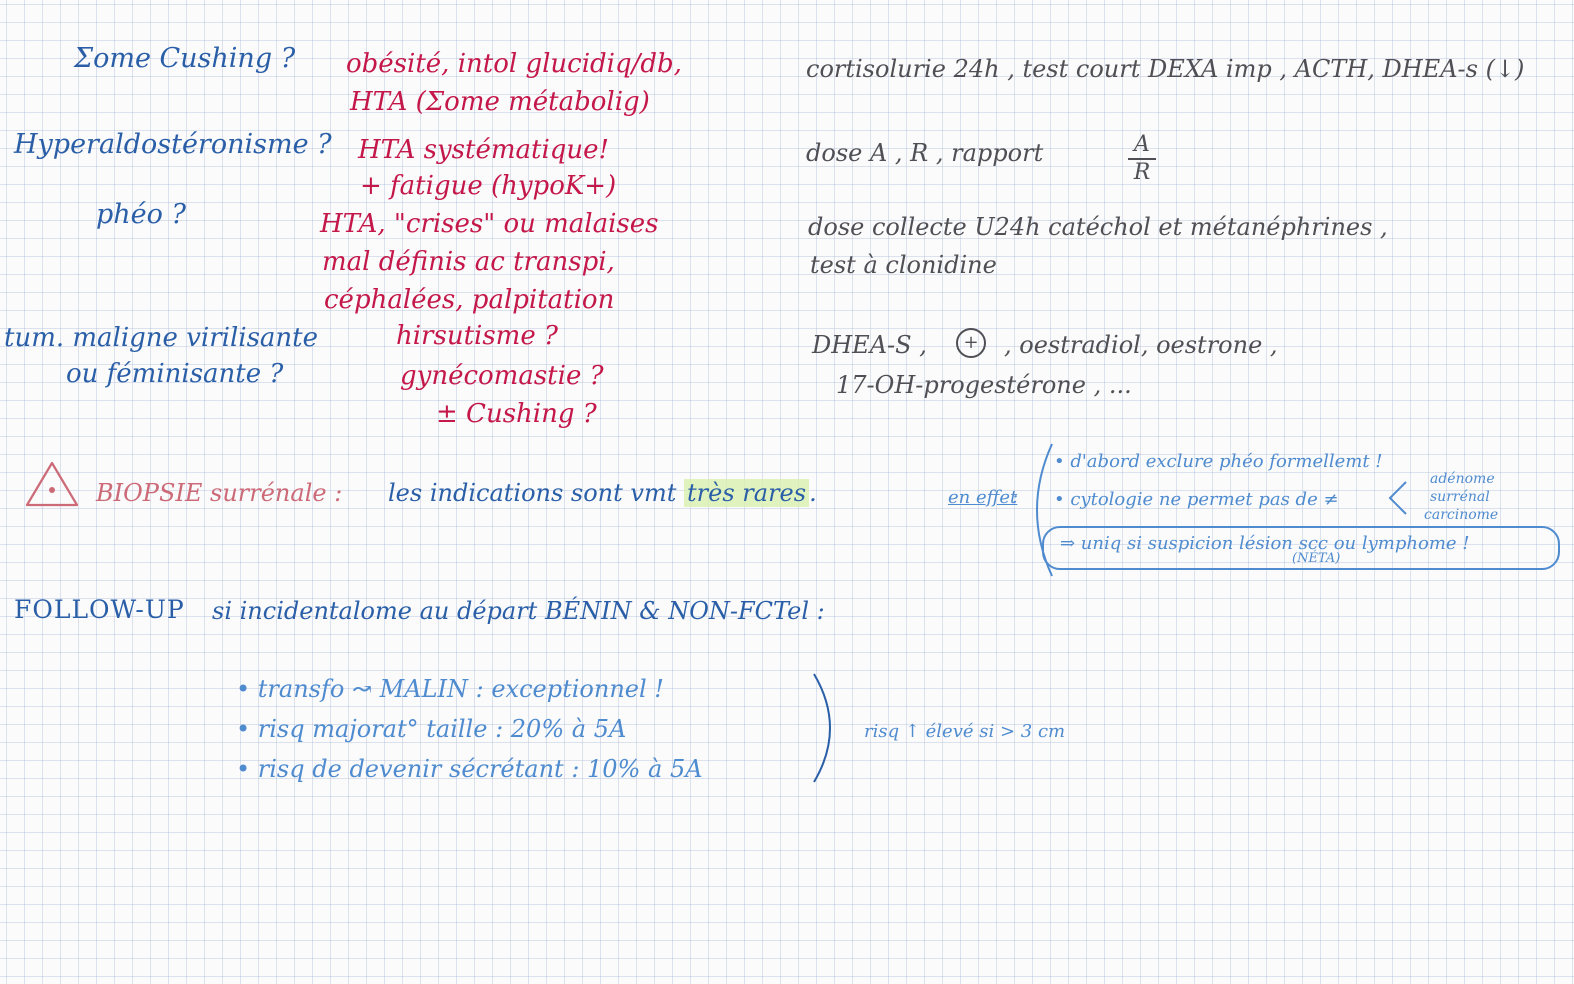  What do you see at coordinates (99, 609) in the screenshot?
I see `followup-title: FOLLOW-UP` at bounding box center [99, 609].